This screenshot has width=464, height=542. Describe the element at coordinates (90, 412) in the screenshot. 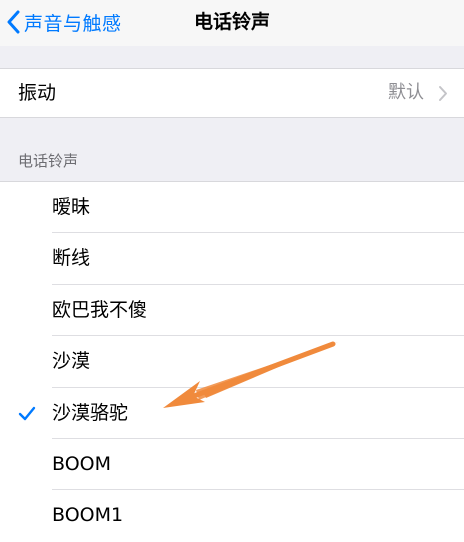

I see `ringtone-label: 沙漠骆驼` at that location.